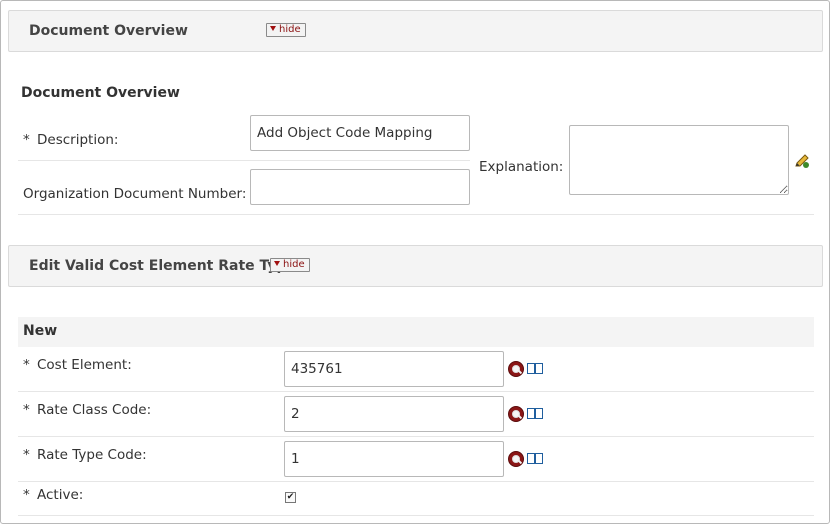  Describe the element at coordinates (535, 413) in the screenshot. I see `rate-class-code-book-icon` at that location.